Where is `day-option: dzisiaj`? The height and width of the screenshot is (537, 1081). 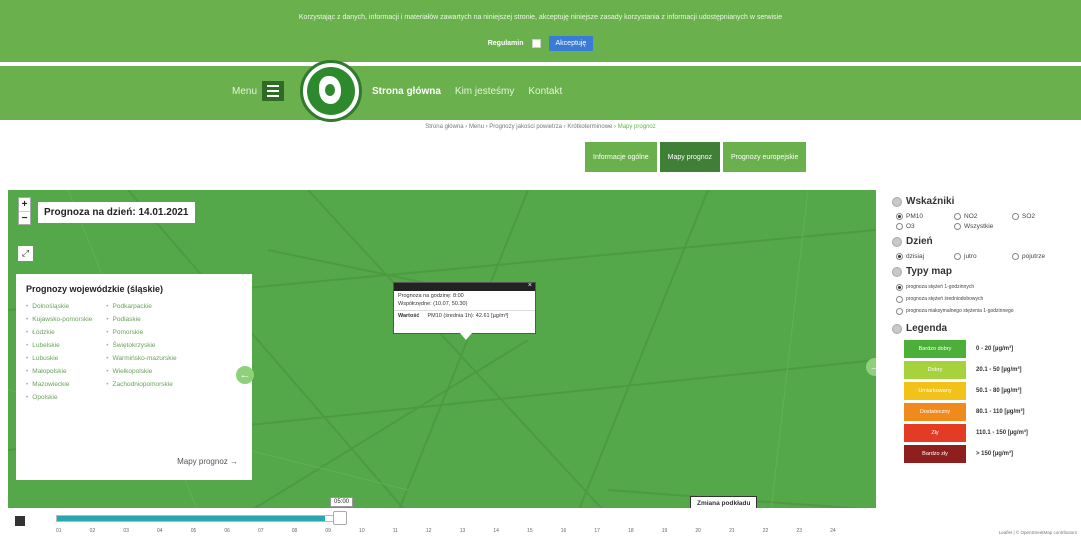
day-option: dzisiaj is located at coordinates (925, 256).